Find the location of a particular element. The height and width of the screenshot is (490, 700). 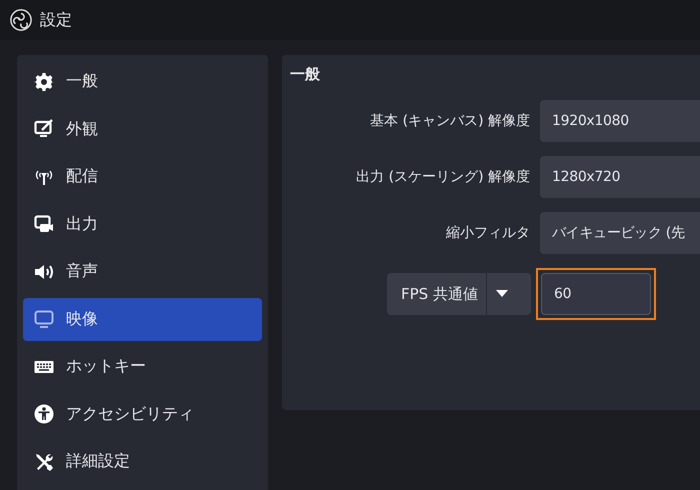

sidebar-item: 配信 is located at coordinates (142, 176).